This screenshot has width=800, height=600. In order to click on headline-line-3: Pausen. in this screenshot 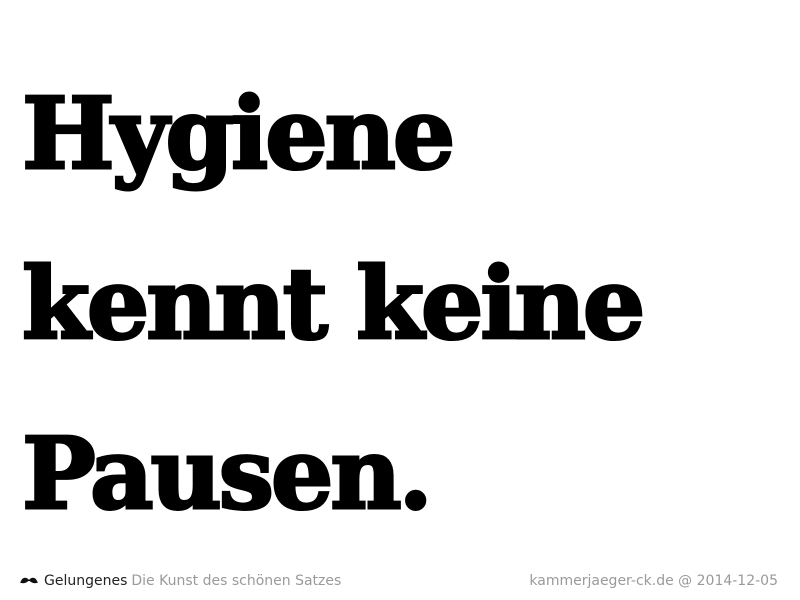, I will do `click(227, 475)`.